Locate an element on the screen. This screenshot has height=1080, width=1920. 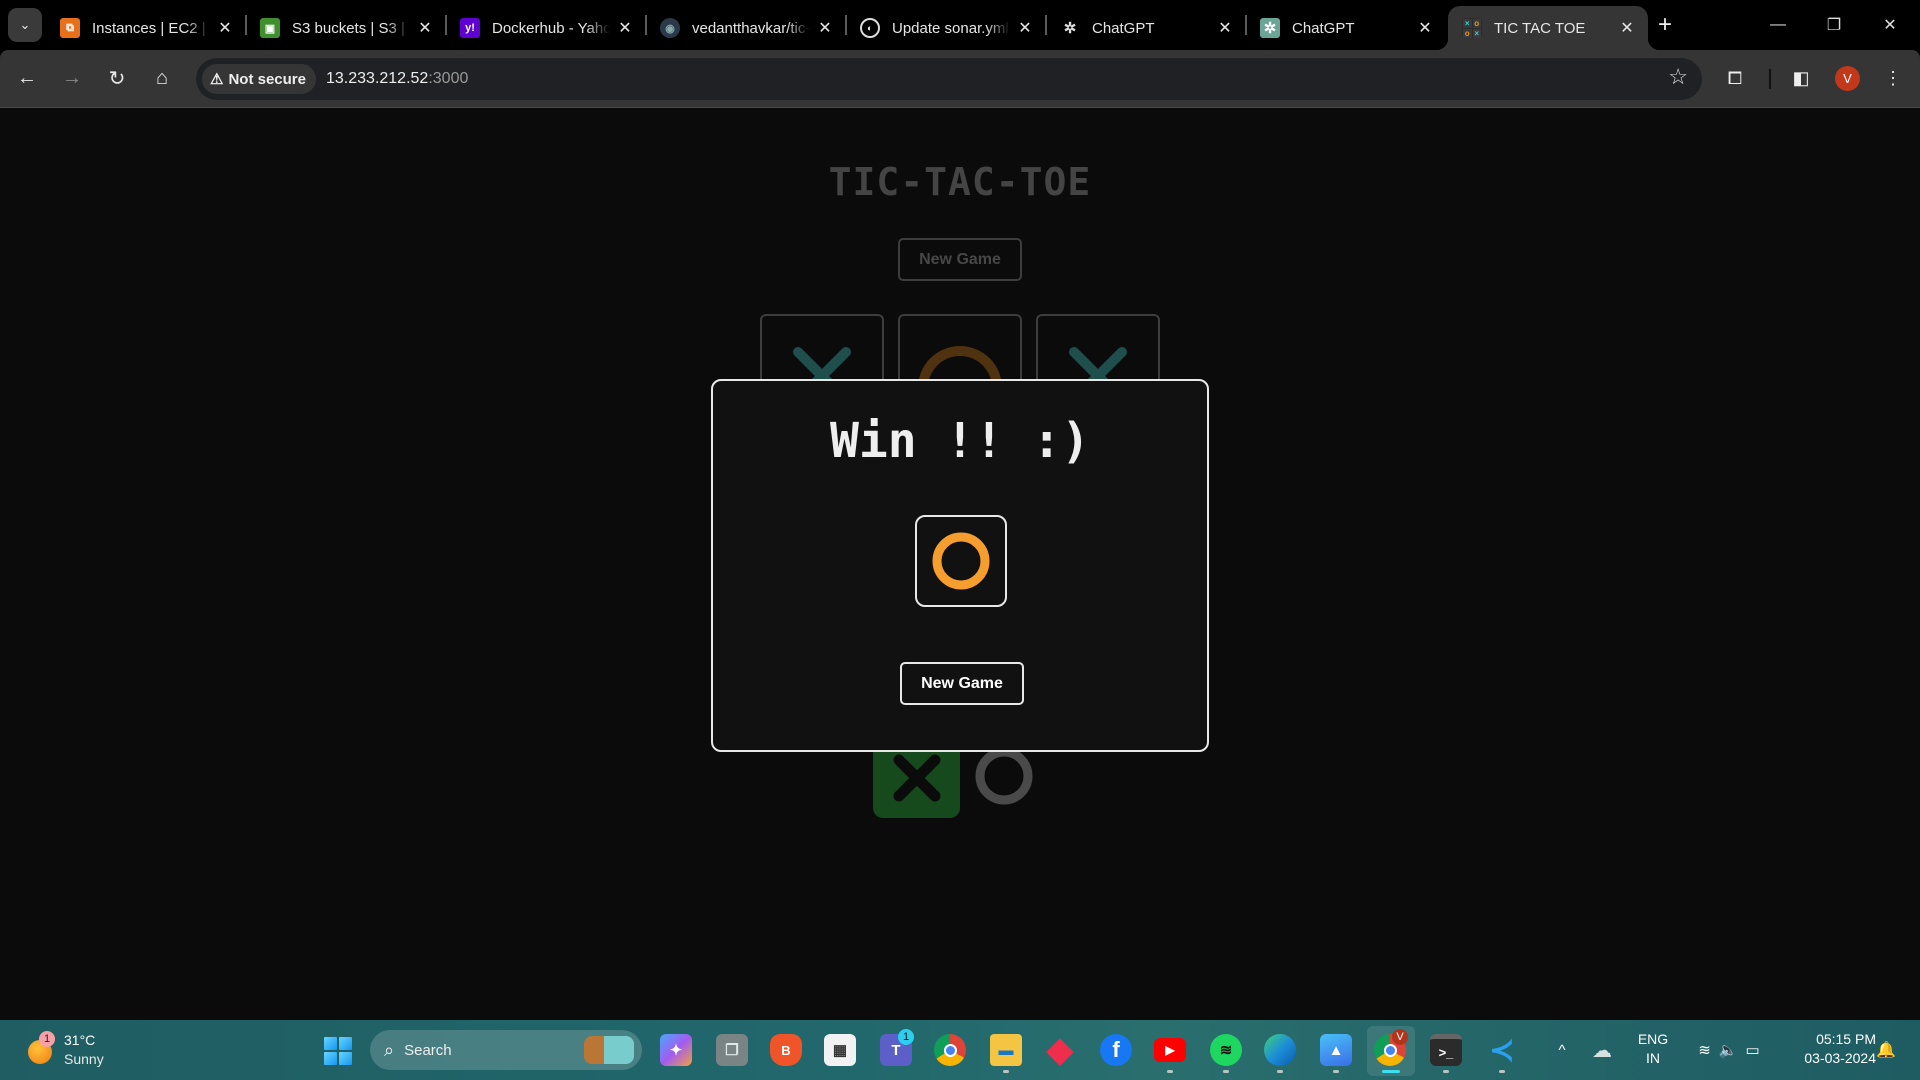
taskbar-app-file-explorer: ▬ is located at coordinates (1006, 1050).